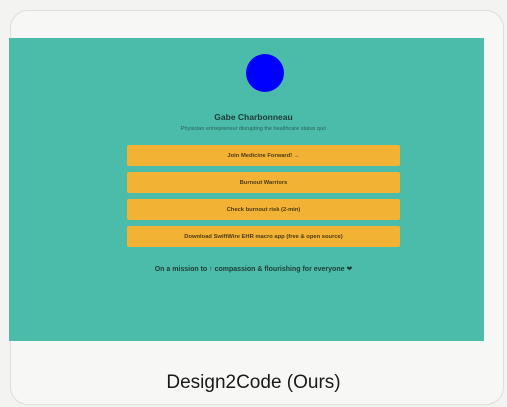  What do you see at coordinates (263, 182) in the screenshot?
I see `burnout-warriors-button: Burnout Warriors` at bounding box center [263, 182].